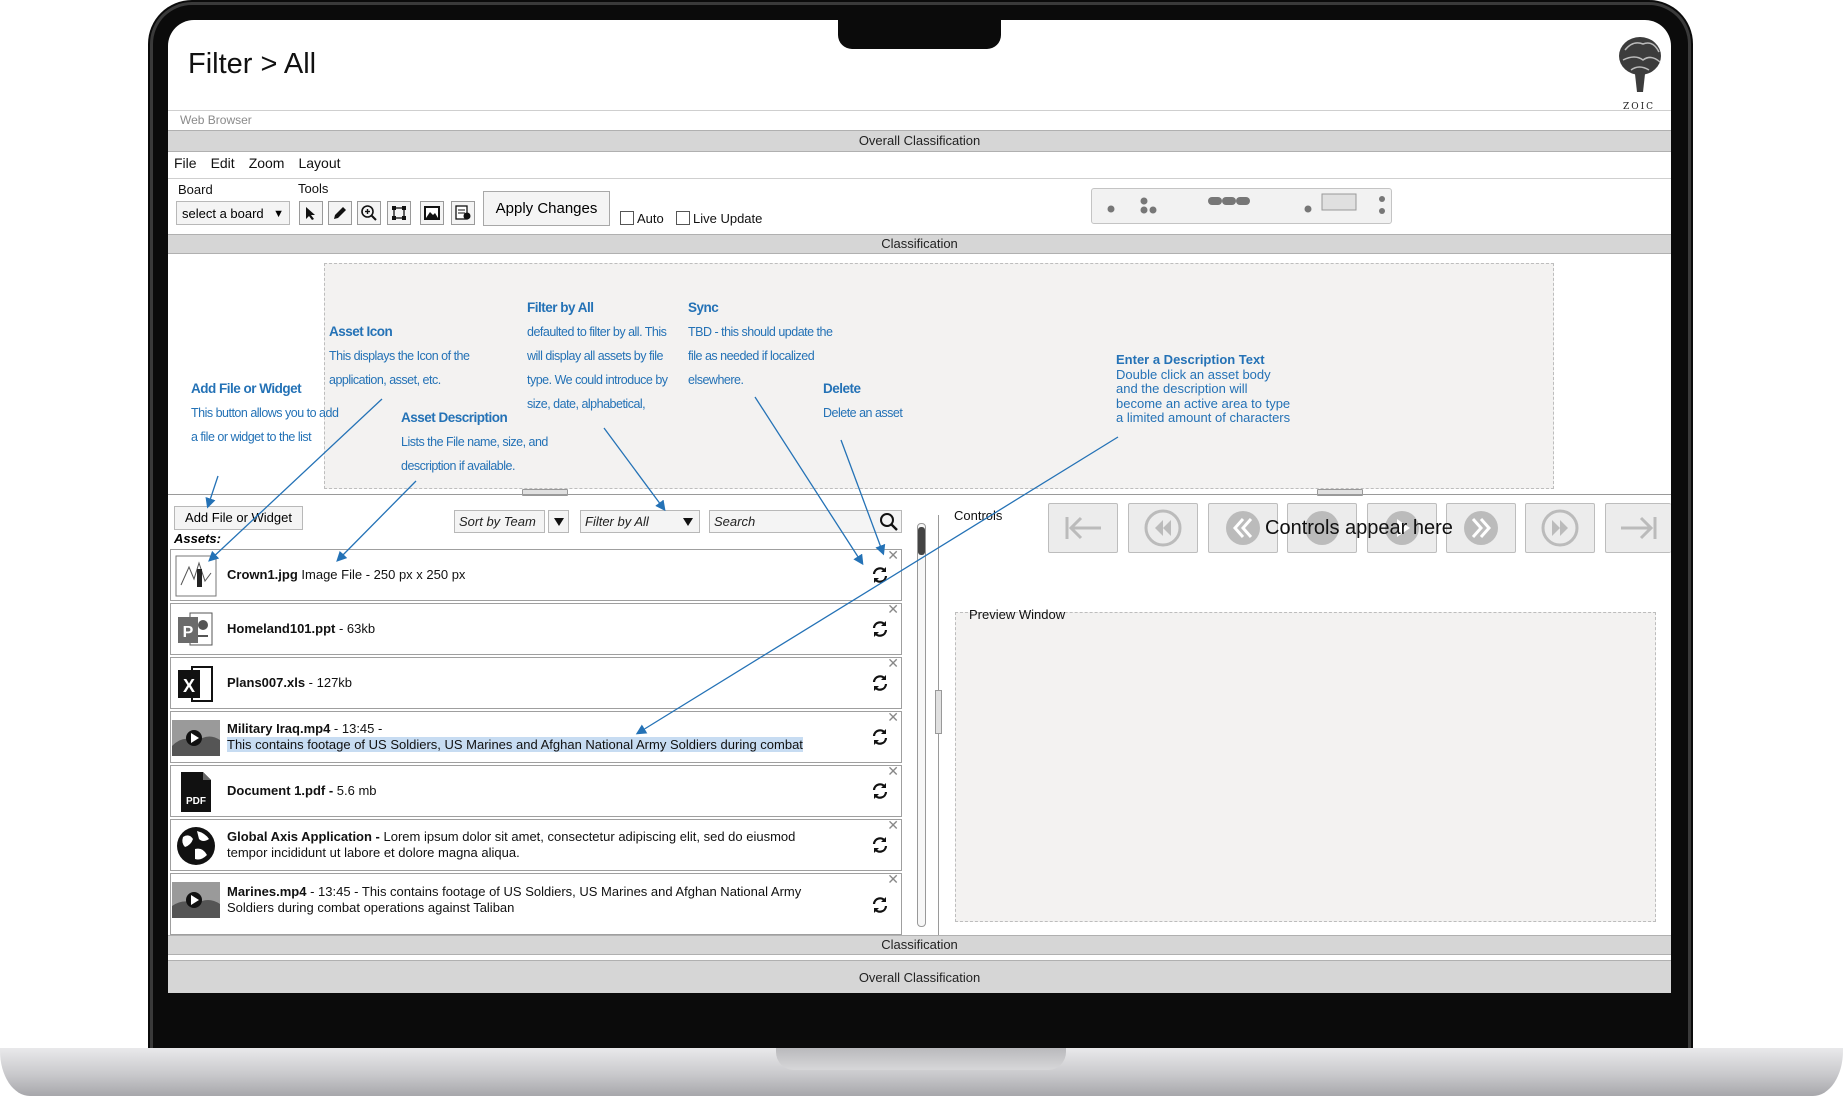 Image resolution: width=1843 pixels, height=1107 pixels. I want to click on overall-classification-bar-bottom: Overall Classification, so click(919, 976).